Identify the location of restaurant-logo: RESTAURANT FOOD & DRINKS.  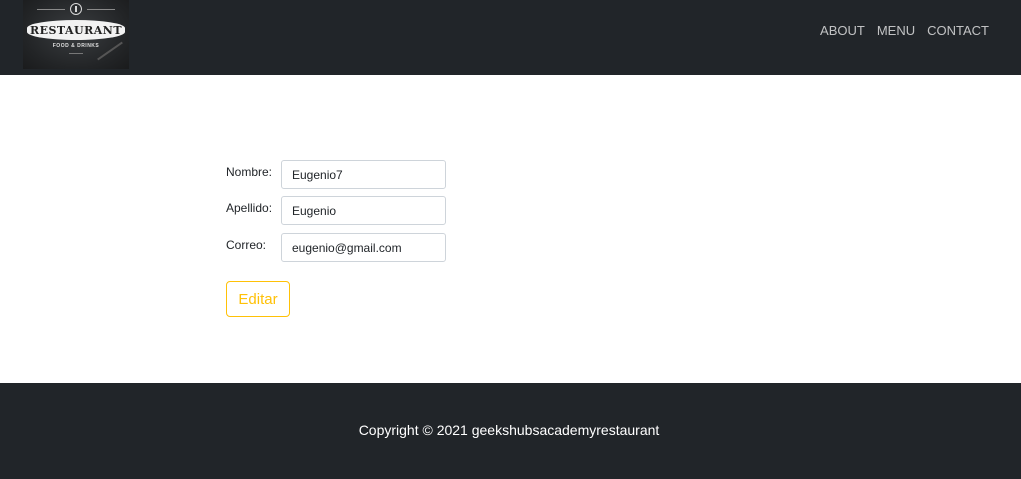
(76, 34).